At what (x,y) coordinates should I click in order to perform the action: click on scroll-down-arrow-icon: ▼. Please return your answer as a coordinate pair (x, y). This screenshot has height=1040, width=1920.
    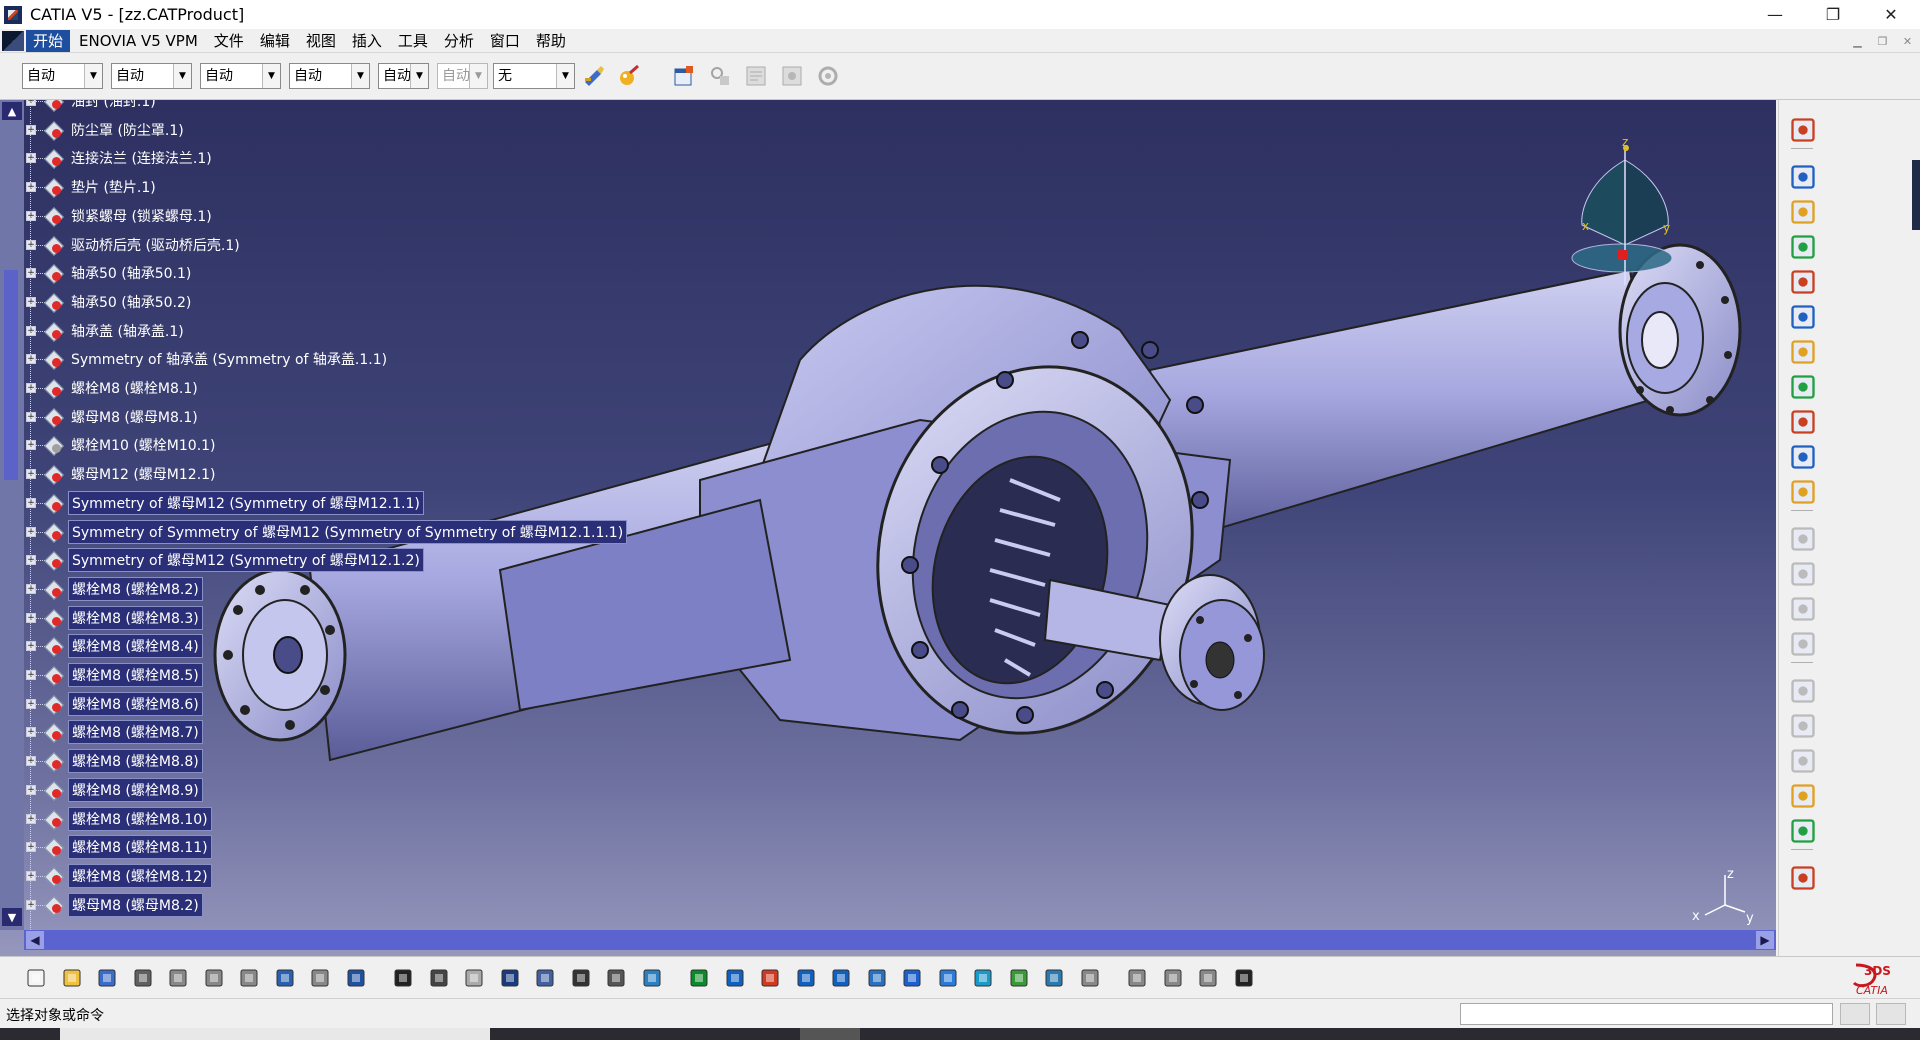
    Looking at the image, I should click on (12, 917).